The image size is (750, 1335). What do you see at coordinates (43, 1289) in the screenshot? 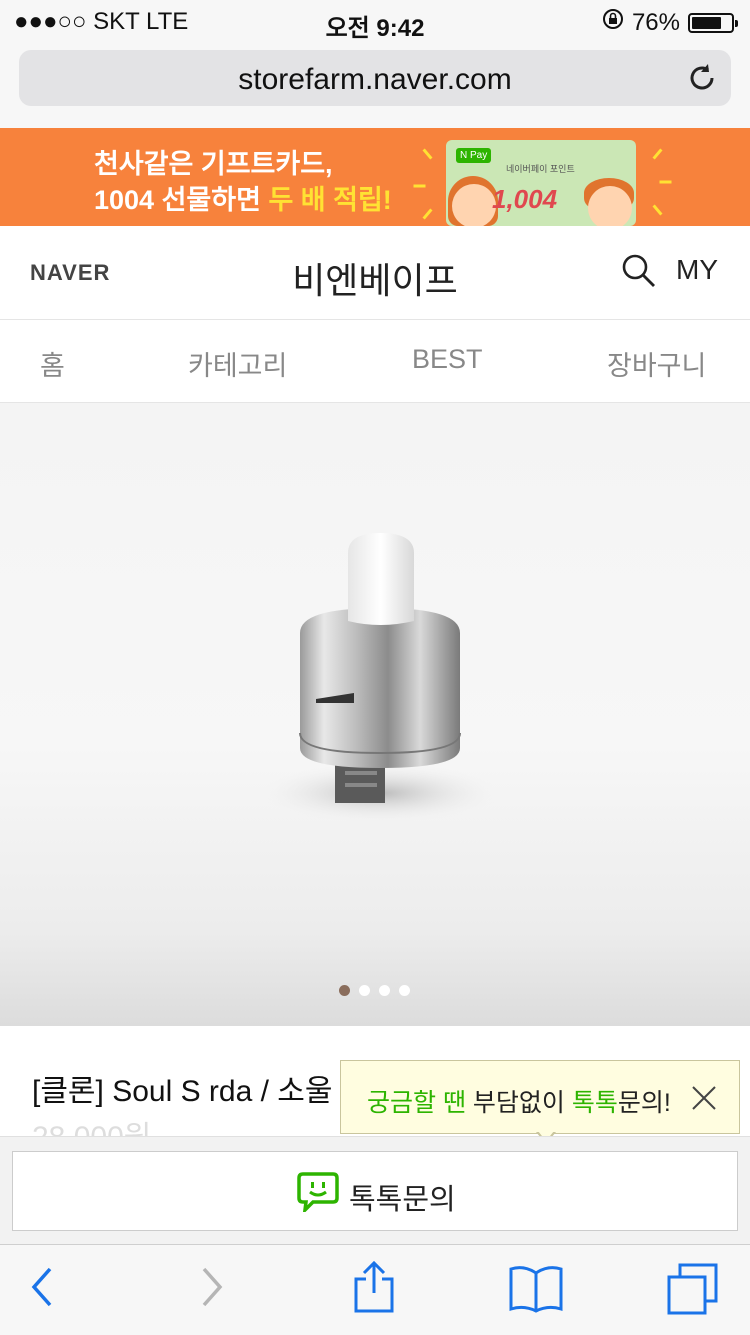
I see `back-icon` at bounding box center [43, 1289].